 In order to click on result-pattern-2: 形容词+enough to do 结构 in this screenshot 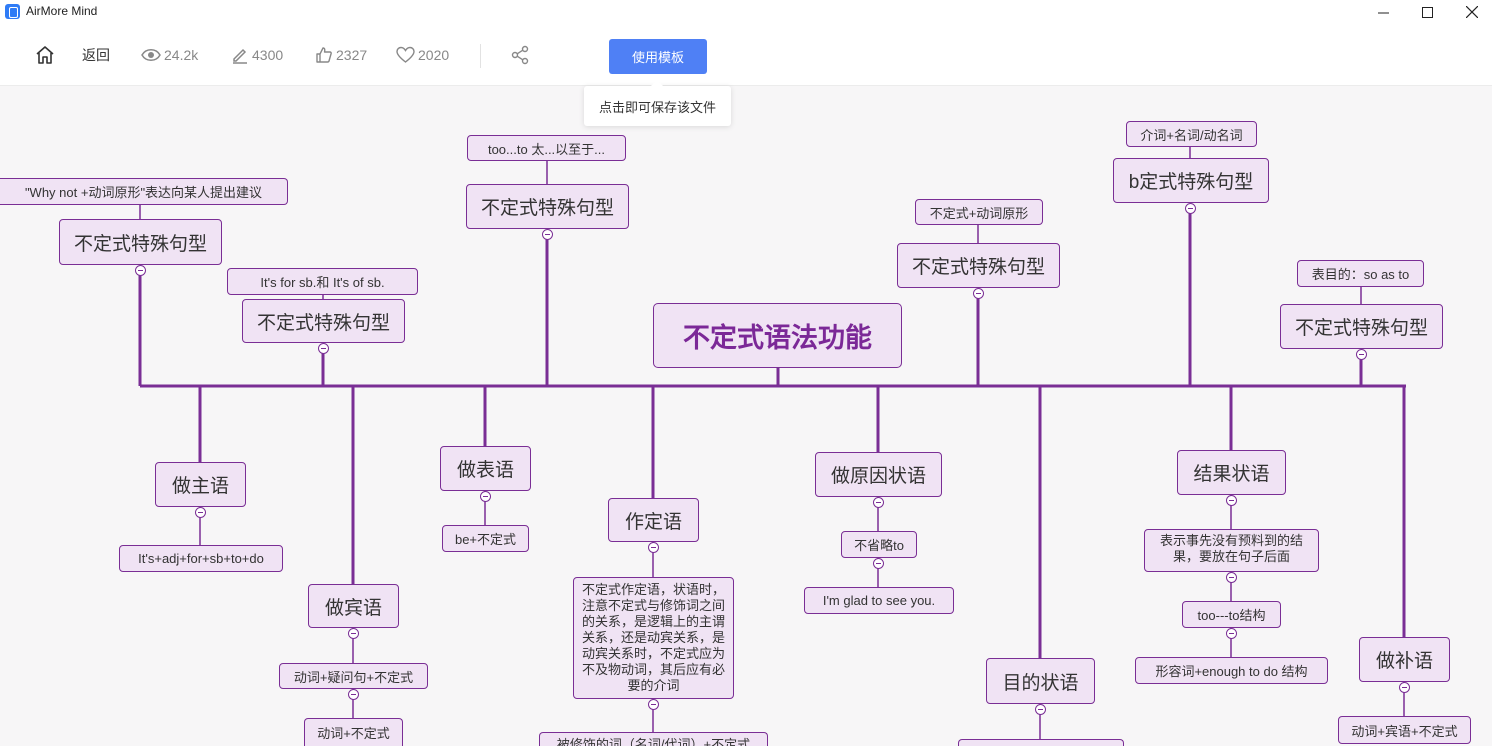, I will do `click(1231, 670)`.